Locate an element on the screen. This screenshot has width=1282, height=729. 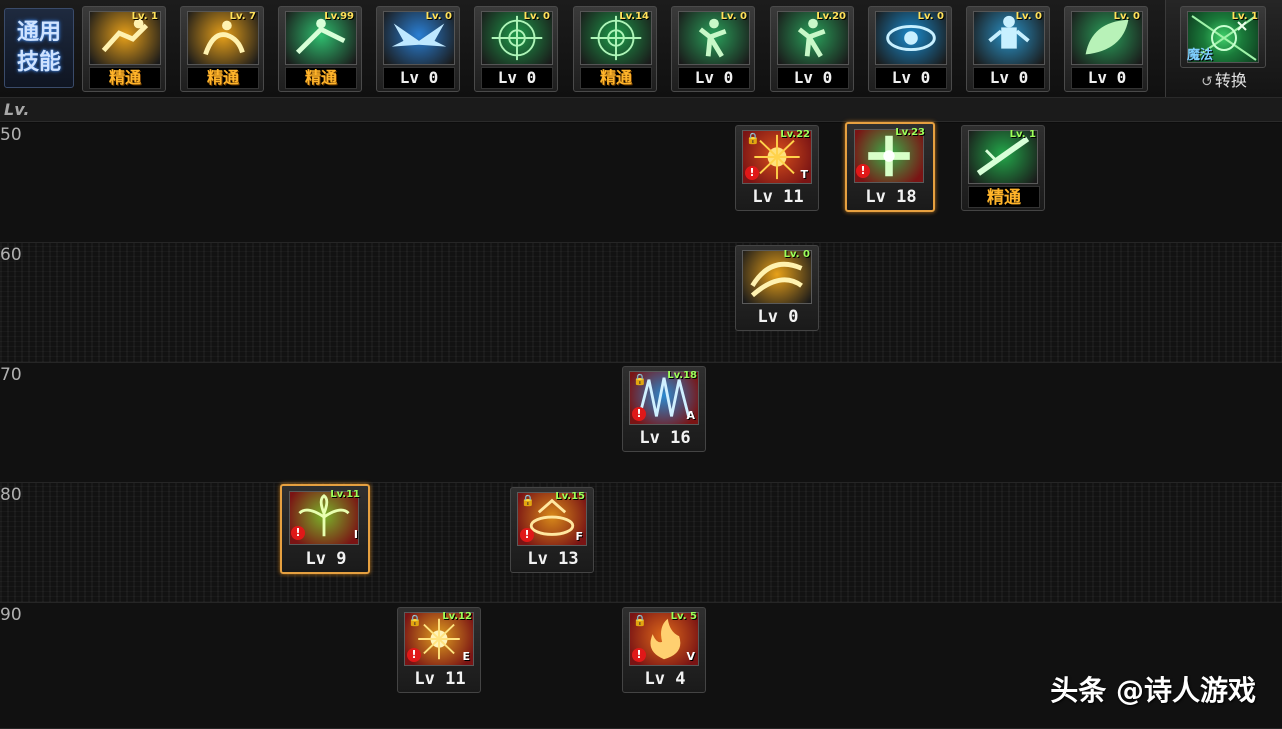
skill-level-text: Lv 16 is located at coordinates (665, 438).